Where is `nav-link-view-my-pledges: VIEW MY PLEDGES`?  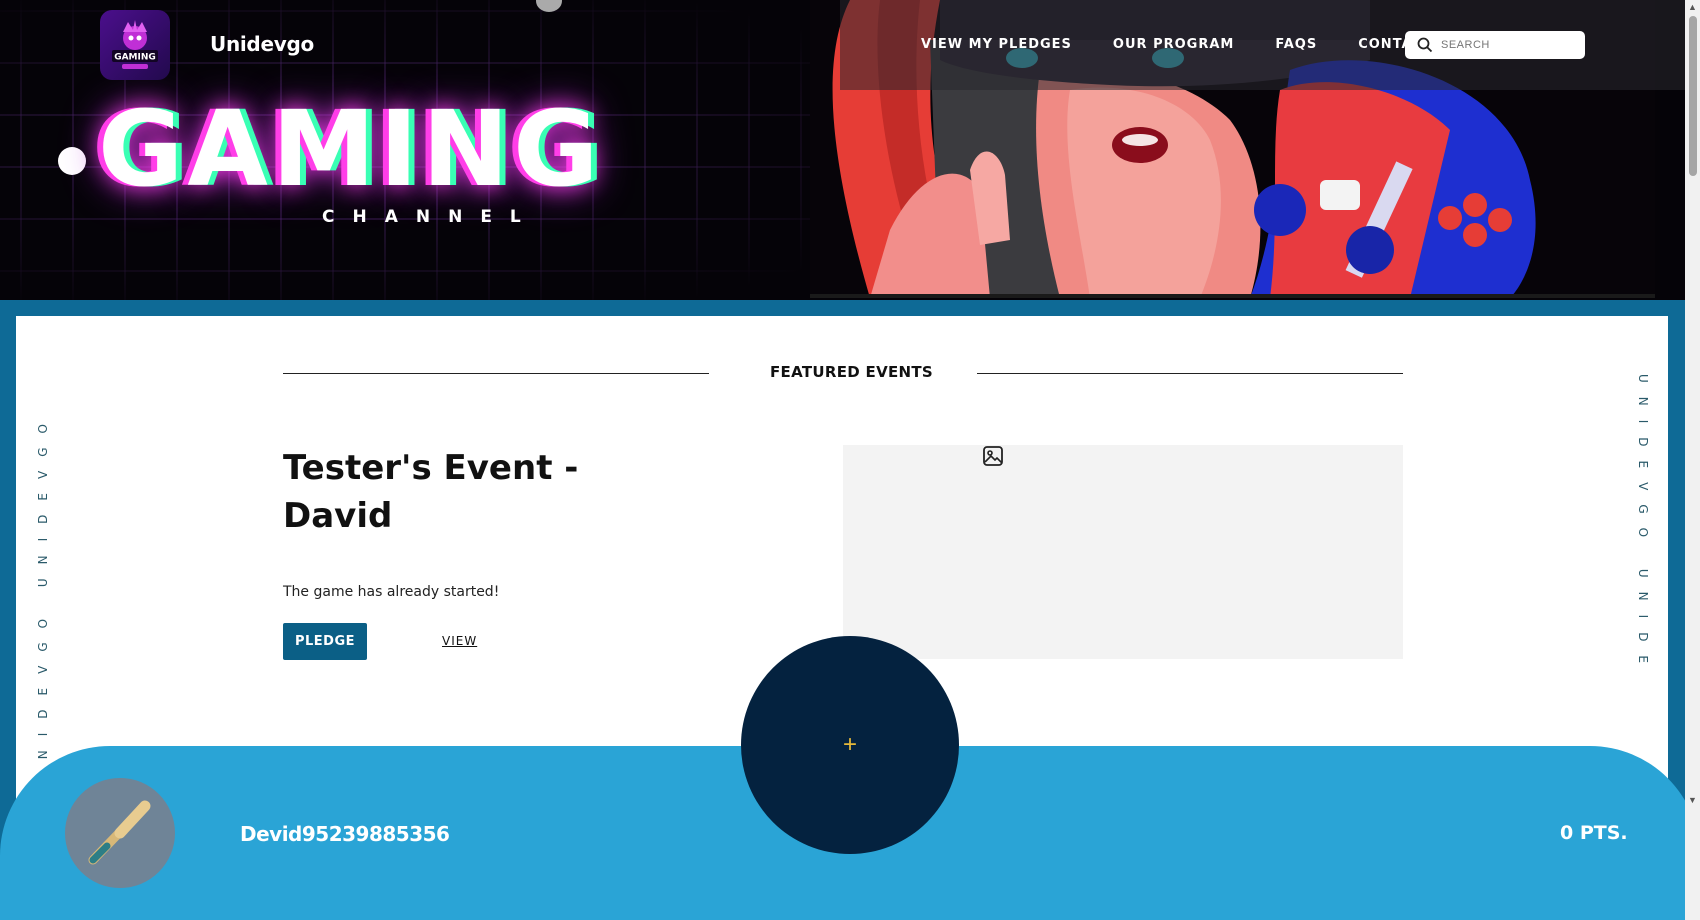 nav-link-view-my-pledges: VIEW MY PLEDGES is located at coordinates (996, 44).